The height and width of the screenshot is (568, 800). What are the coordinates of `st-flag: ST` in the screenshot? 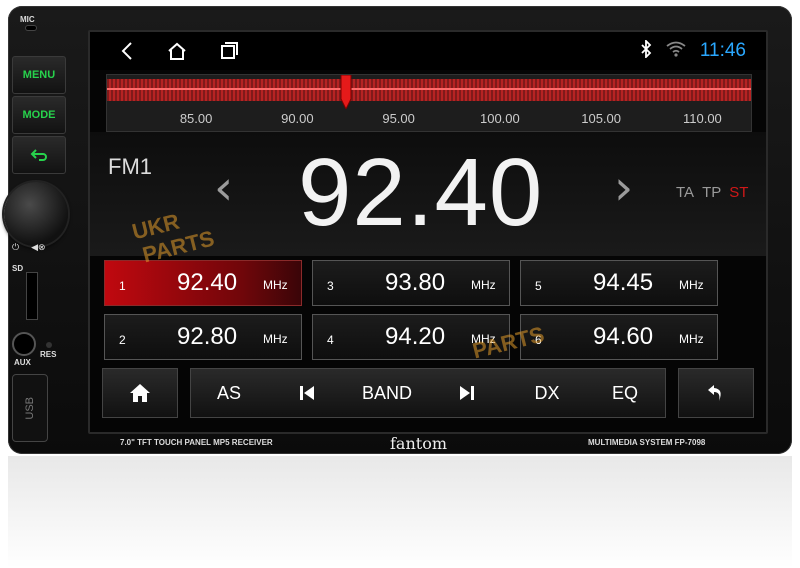 It's located at (739, 192).